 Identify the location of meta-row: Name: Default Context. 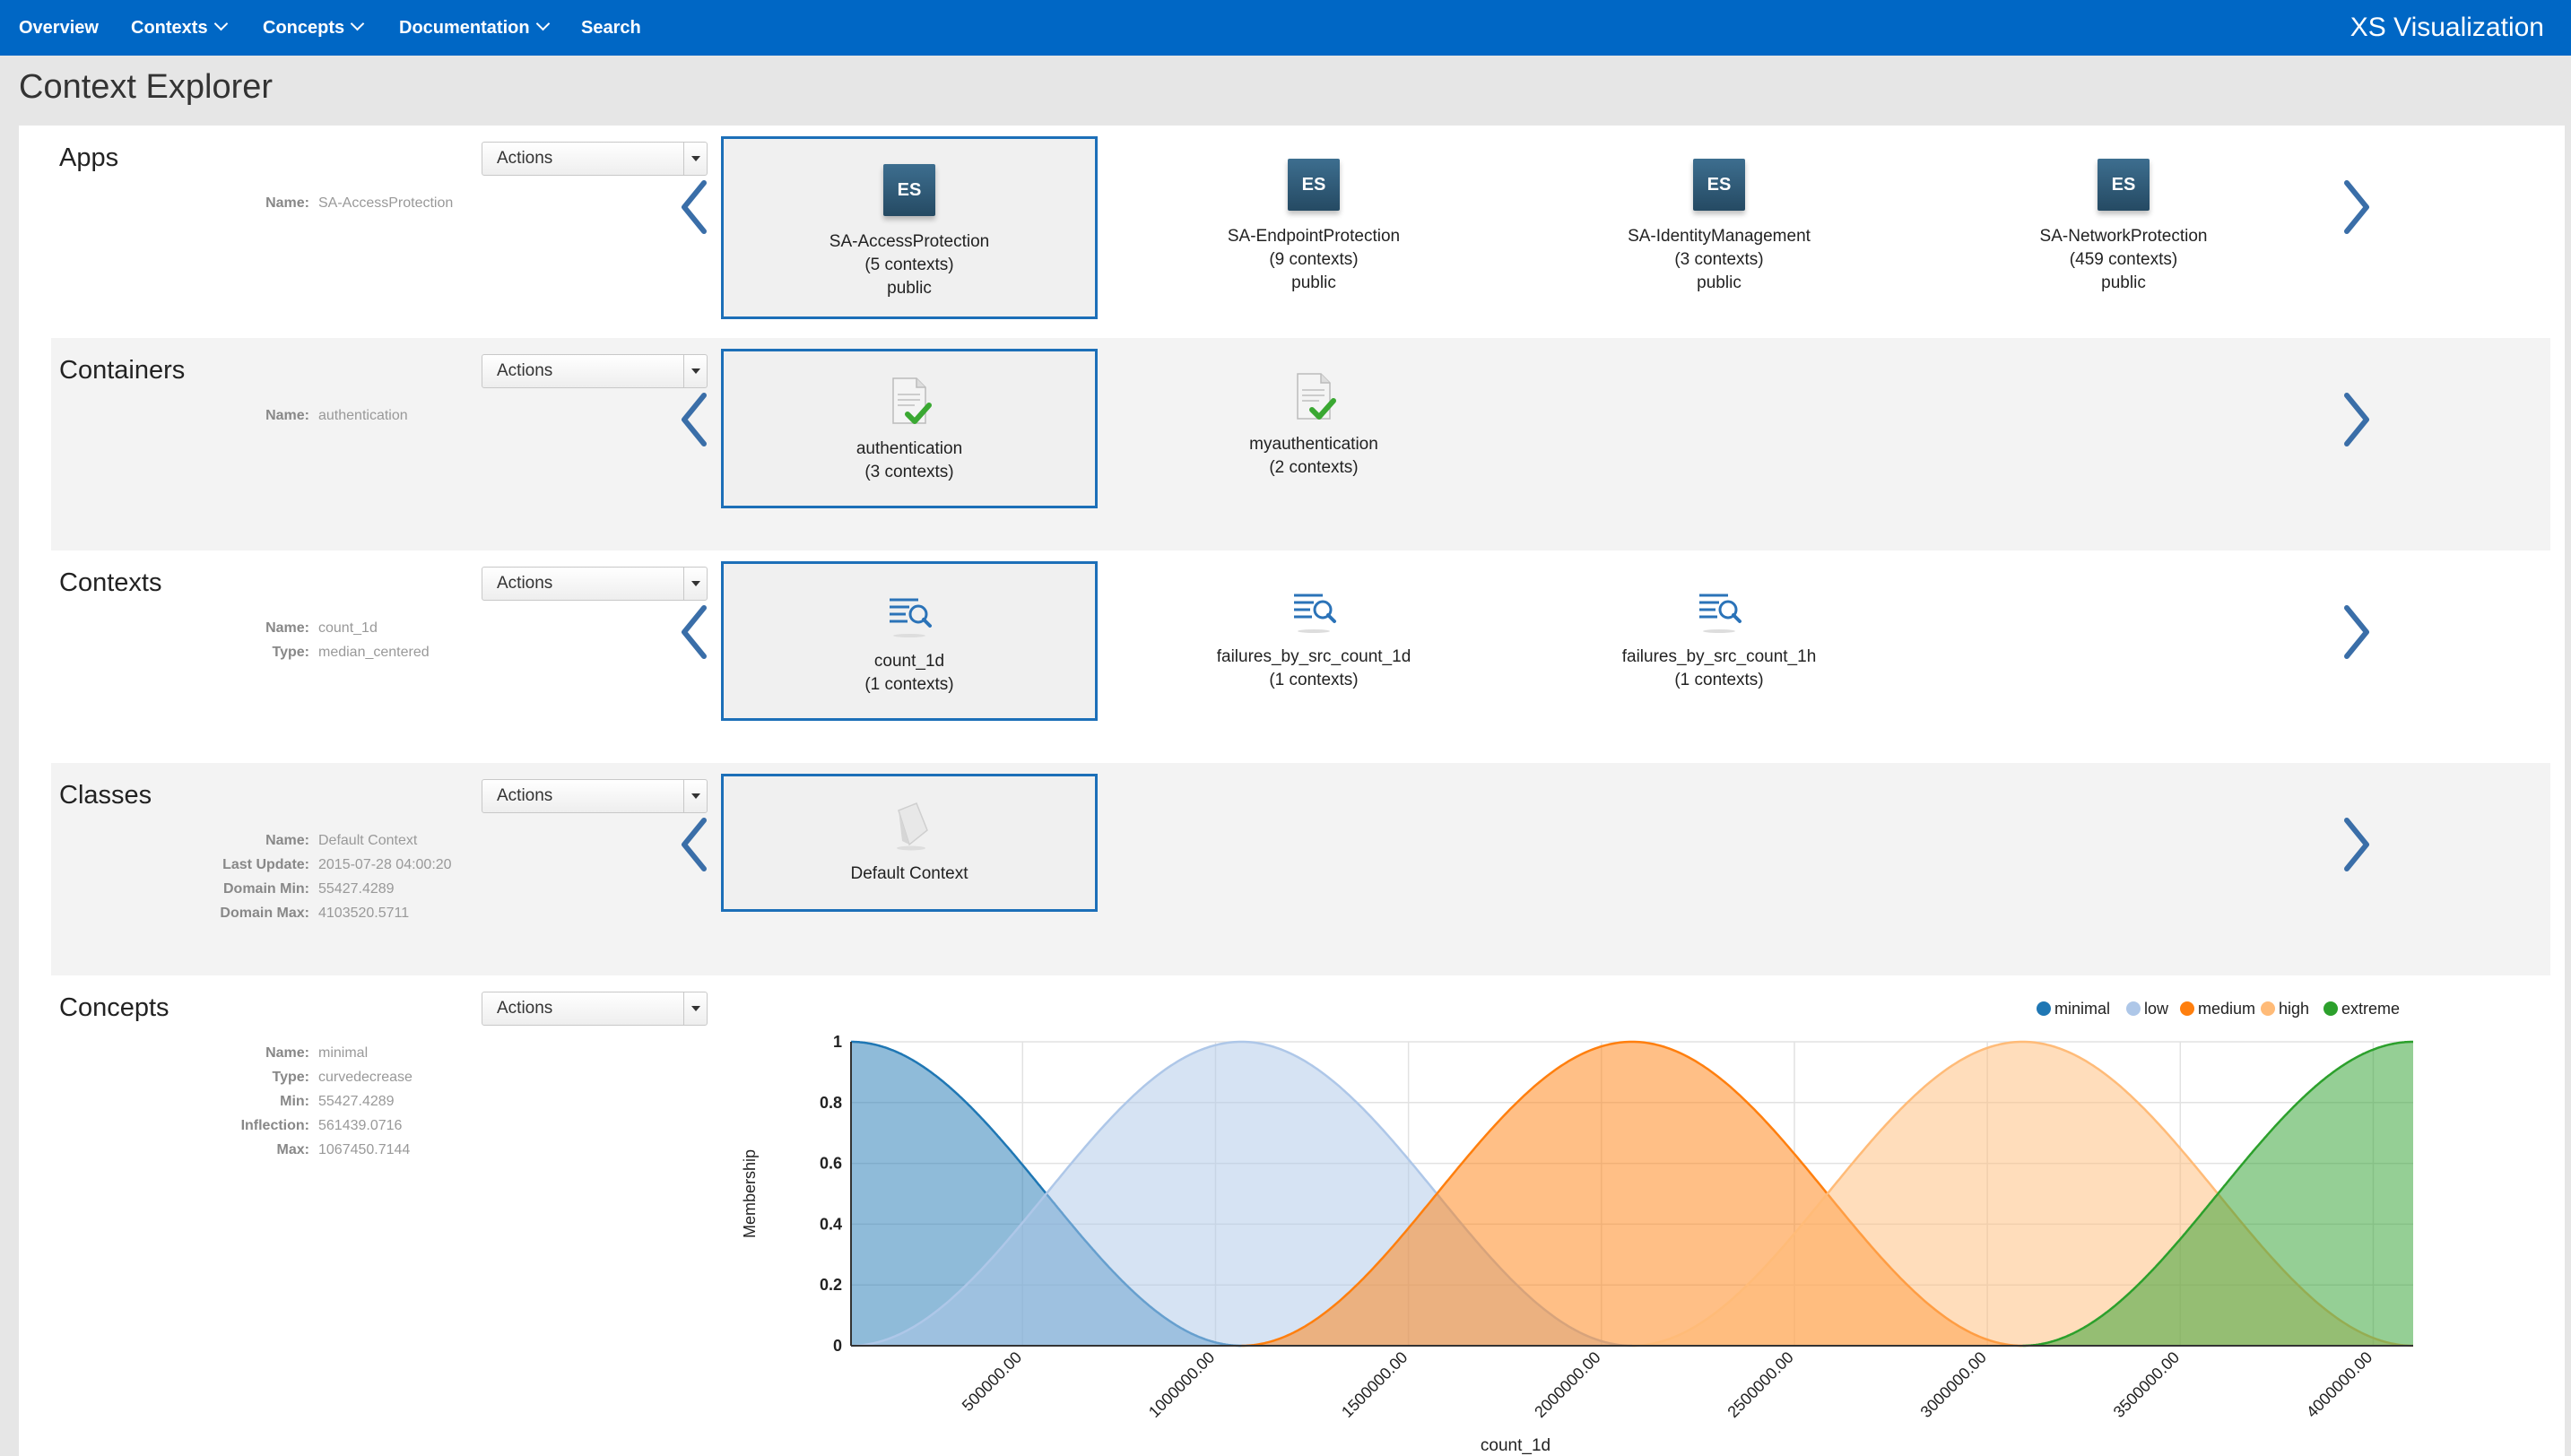
(275, 845).